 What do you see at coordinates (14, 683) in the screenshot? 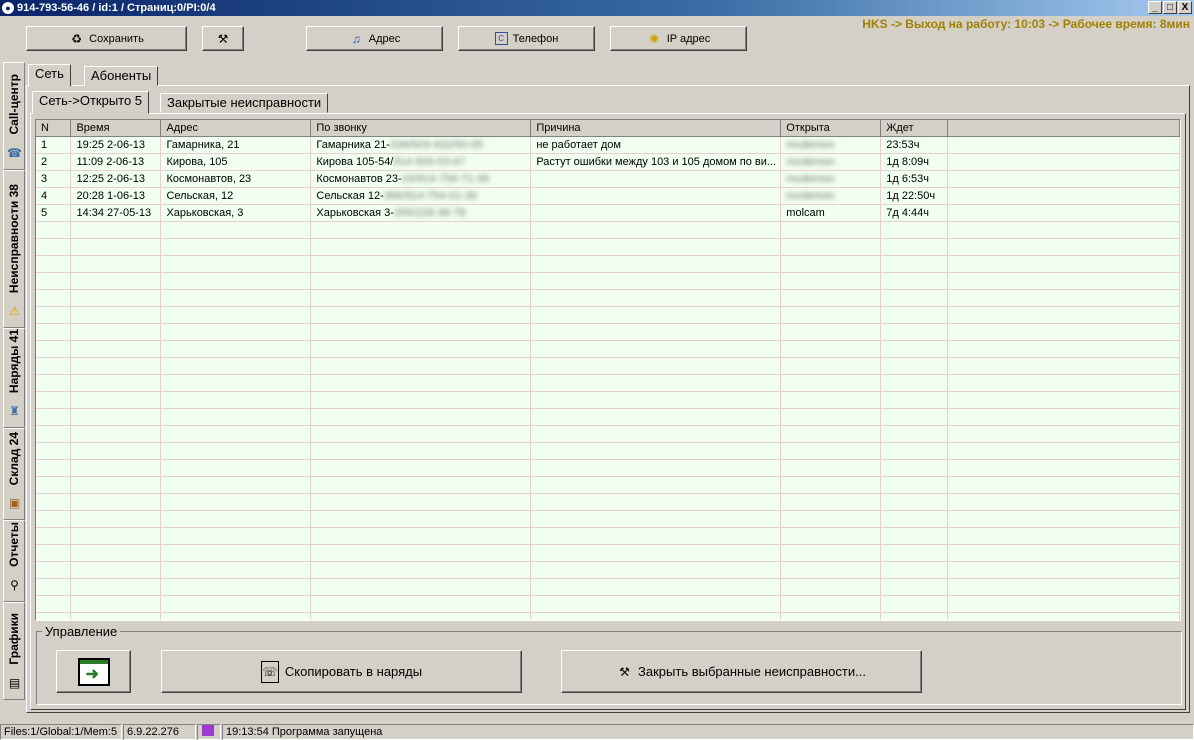
I see `chart-icon: ▤` at bounding box center [14, 683].